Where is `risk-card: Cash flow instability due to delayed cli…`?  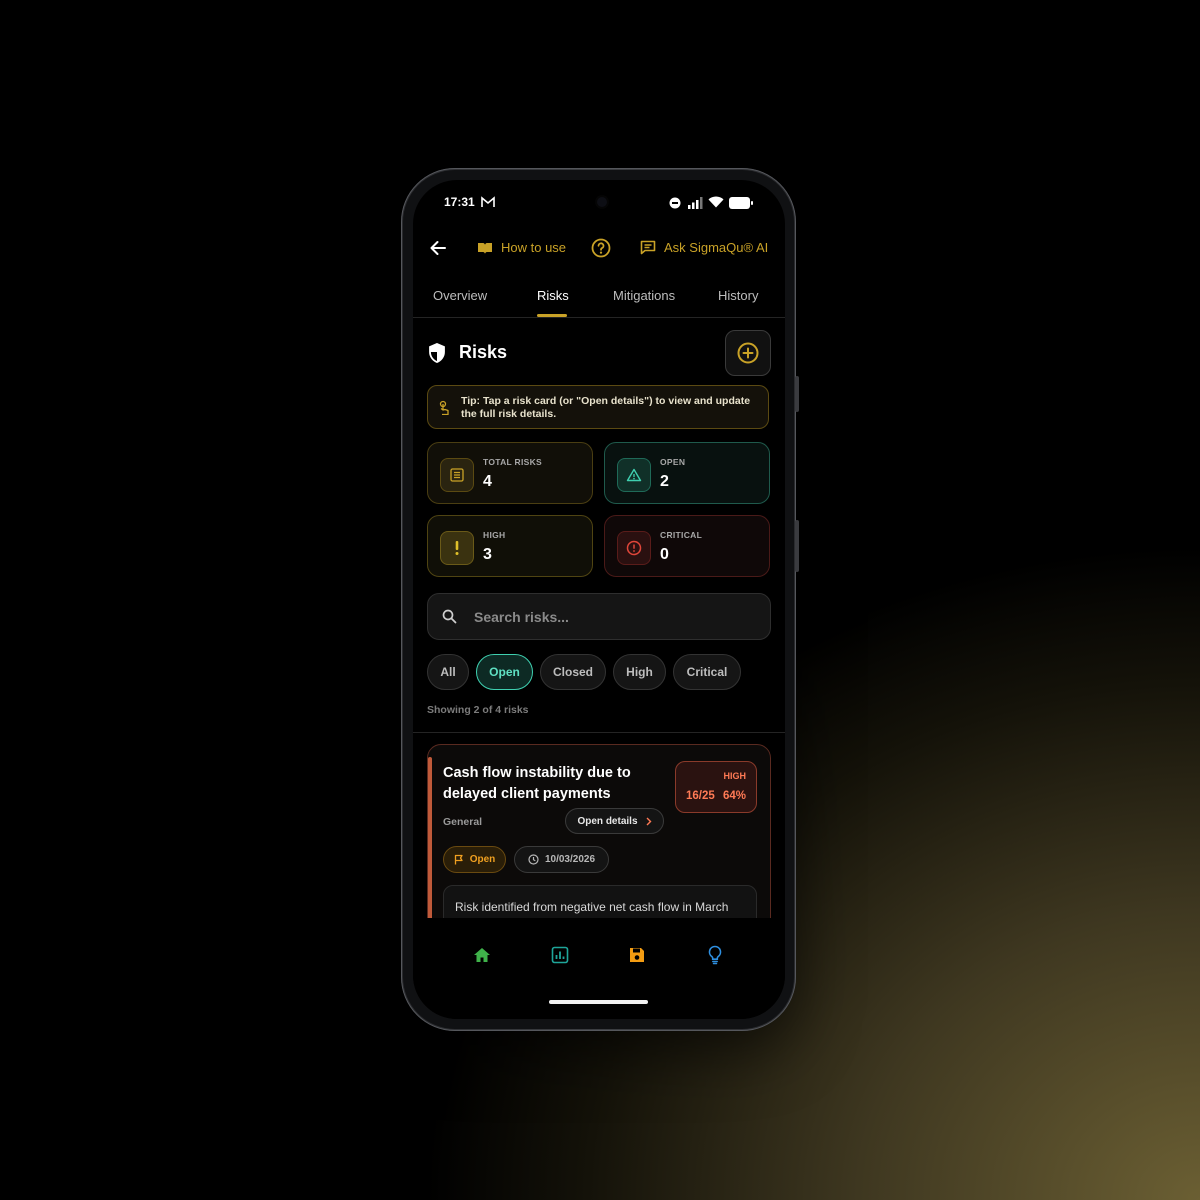 risk-card: Cash flow instability due to delayed cli… is located at coordinates (599, 844).